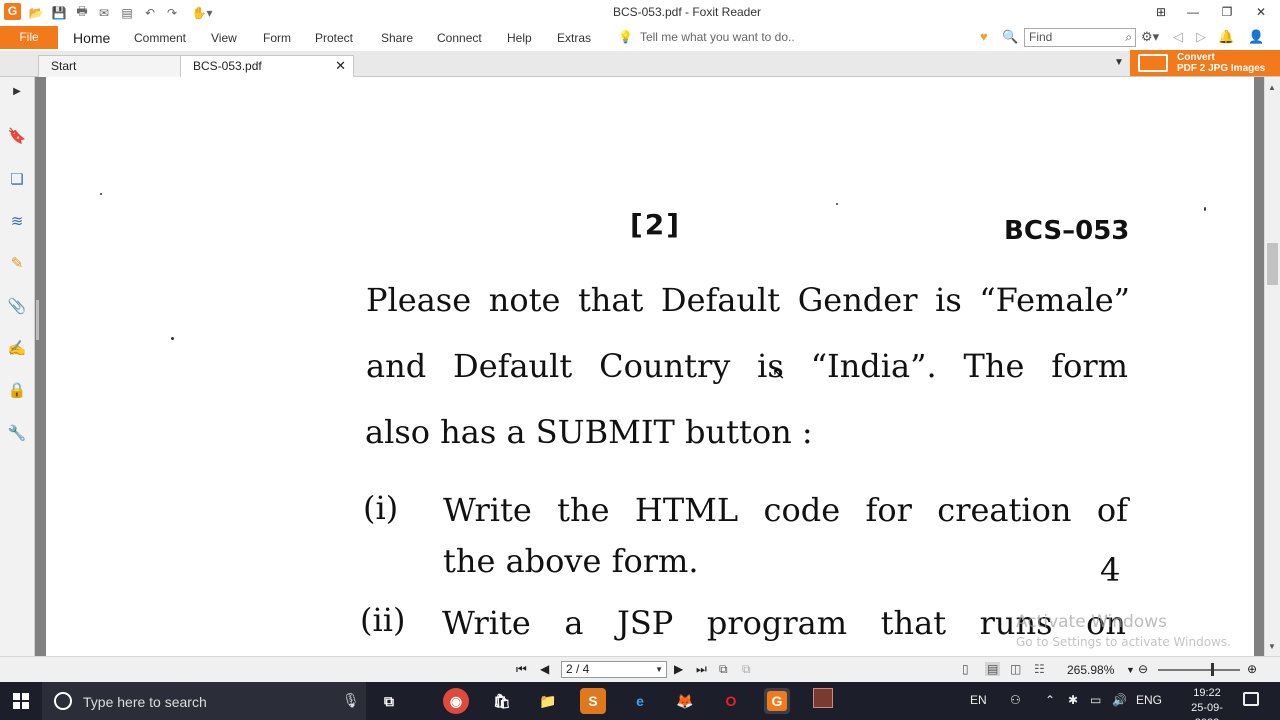 The image size is (1280, 720). Describe the element at coordinates (1199, 670) in the screenshot. I see `zoom-slider` at that location.